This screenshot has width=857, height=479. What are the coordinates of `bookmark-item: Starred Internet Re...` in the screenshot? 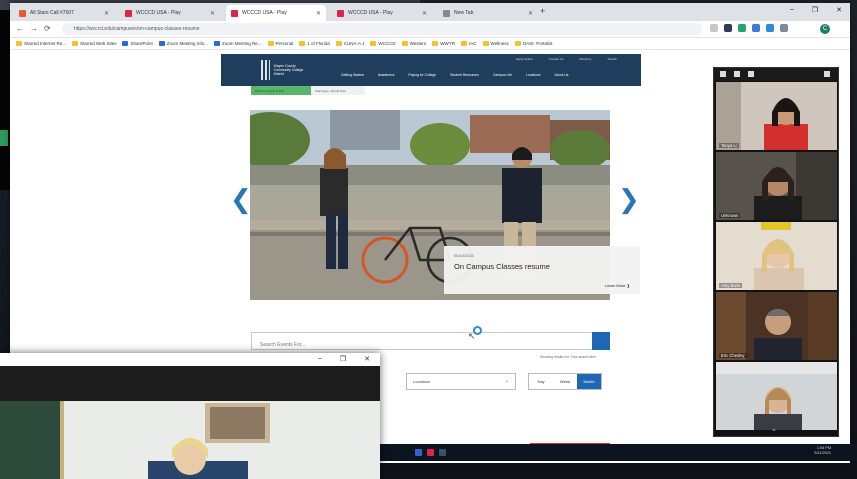 It's located at (41, 43).